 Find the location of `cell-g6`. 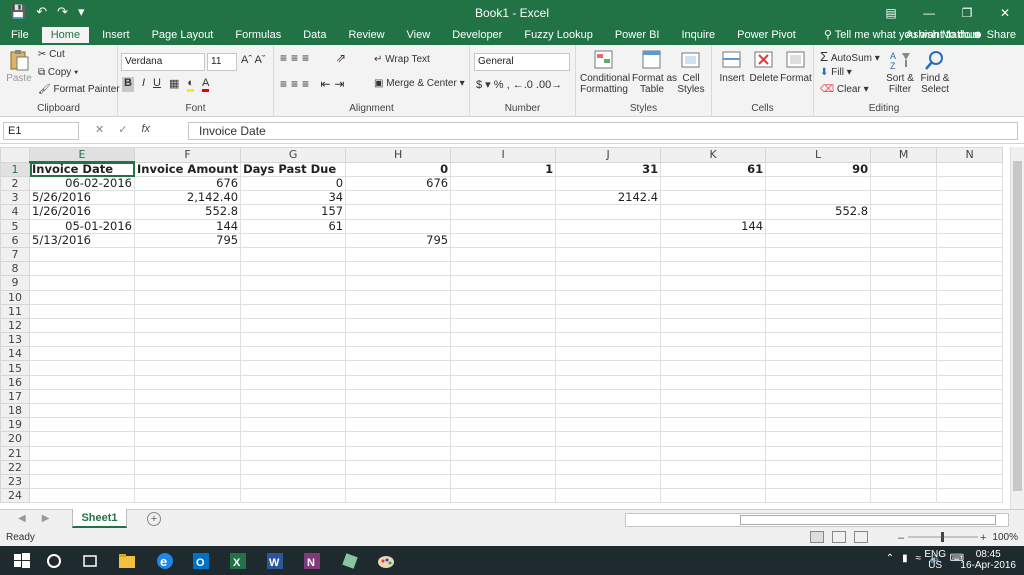

cell-g6 is located at coordinates (293, 240).